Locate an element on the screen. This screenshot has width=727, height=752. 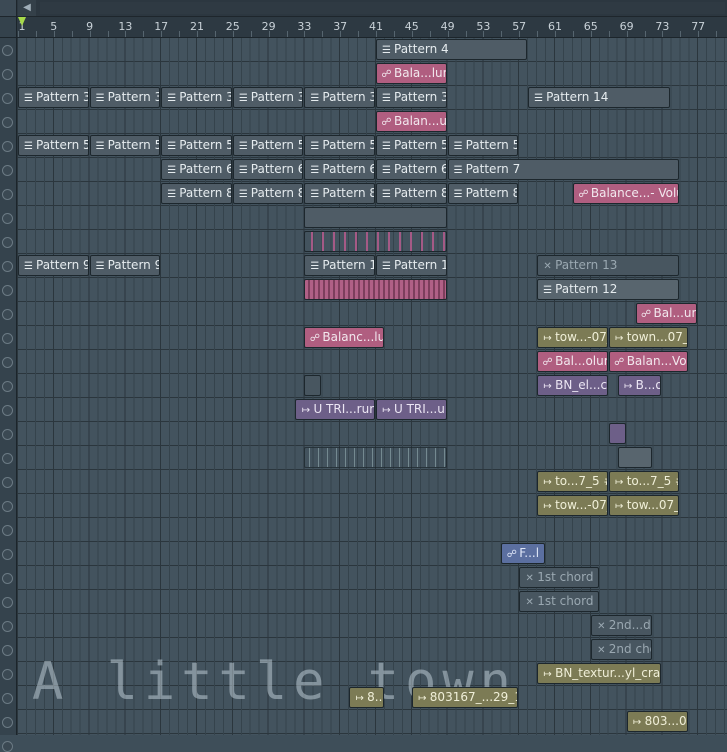
song-overview-scrollbar is located at coordinates (382, 8).